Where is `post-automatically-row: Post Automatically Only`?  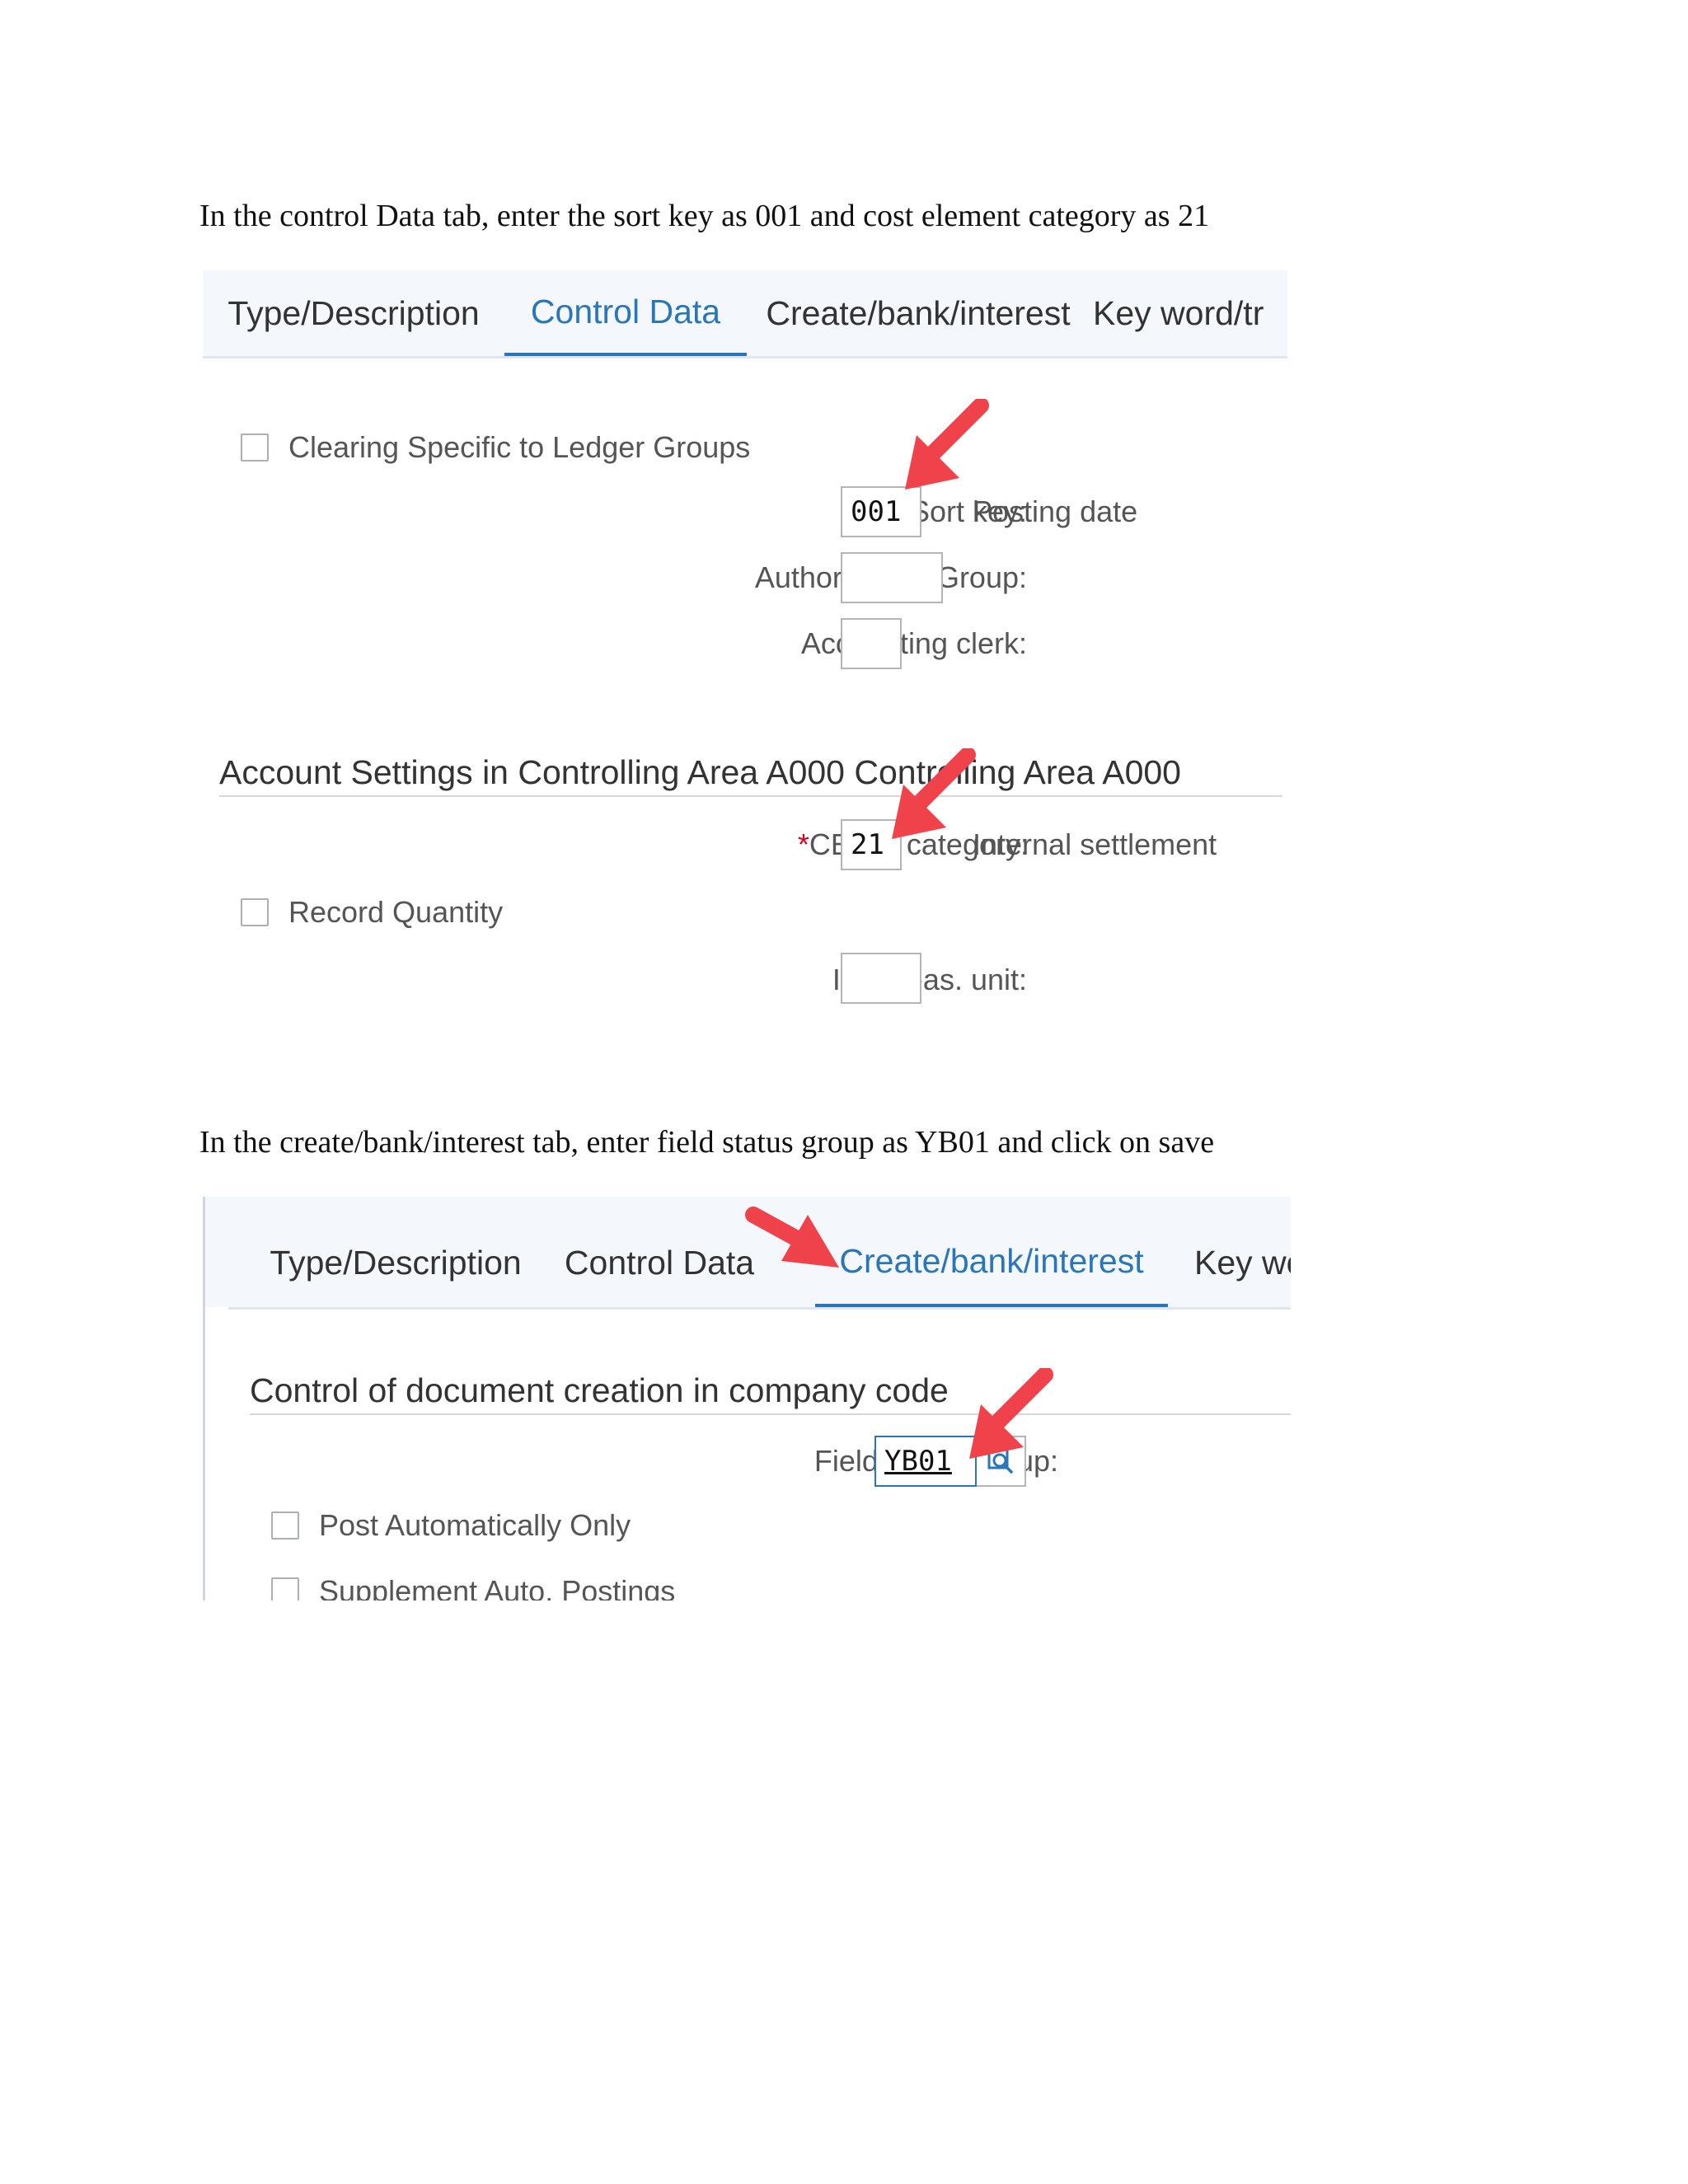
post-automatically-row: Post Automatically Only is located at coordinates (451, 1525).